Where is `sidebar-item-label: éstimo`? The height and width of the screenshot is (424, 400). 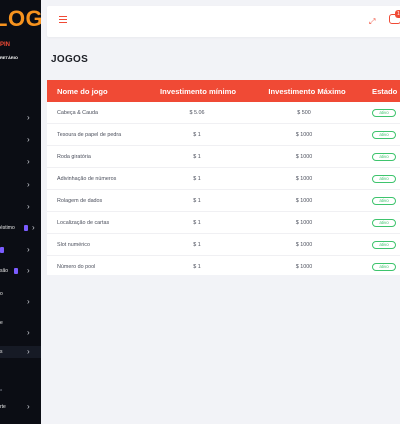
sidebar-item-label: éstimo is located at coordinates (7, 228).